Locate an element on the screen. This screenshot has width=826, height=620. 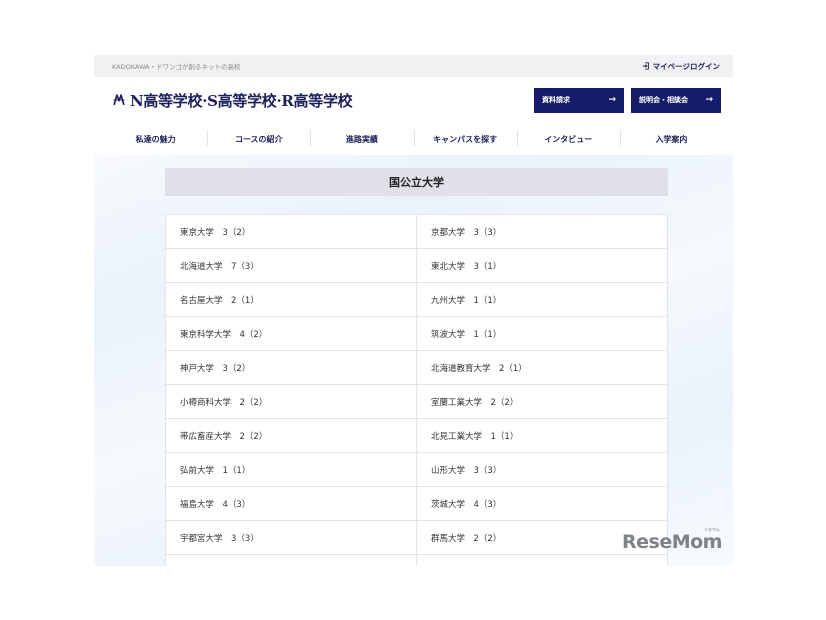
mypage-login-link: マイページログイン is located at coordinates (681, 66).